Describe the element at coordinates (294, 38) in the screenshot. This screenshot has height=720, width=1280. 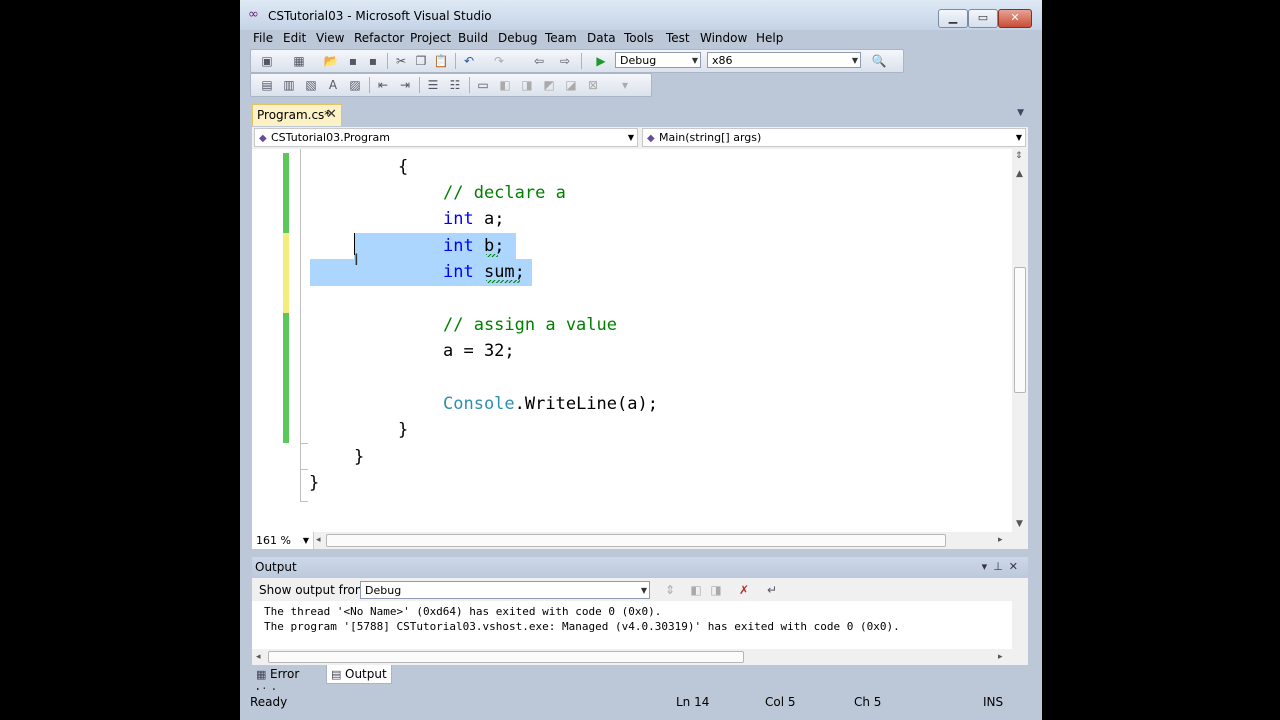
I see `menu-edit: Edit` at that location.